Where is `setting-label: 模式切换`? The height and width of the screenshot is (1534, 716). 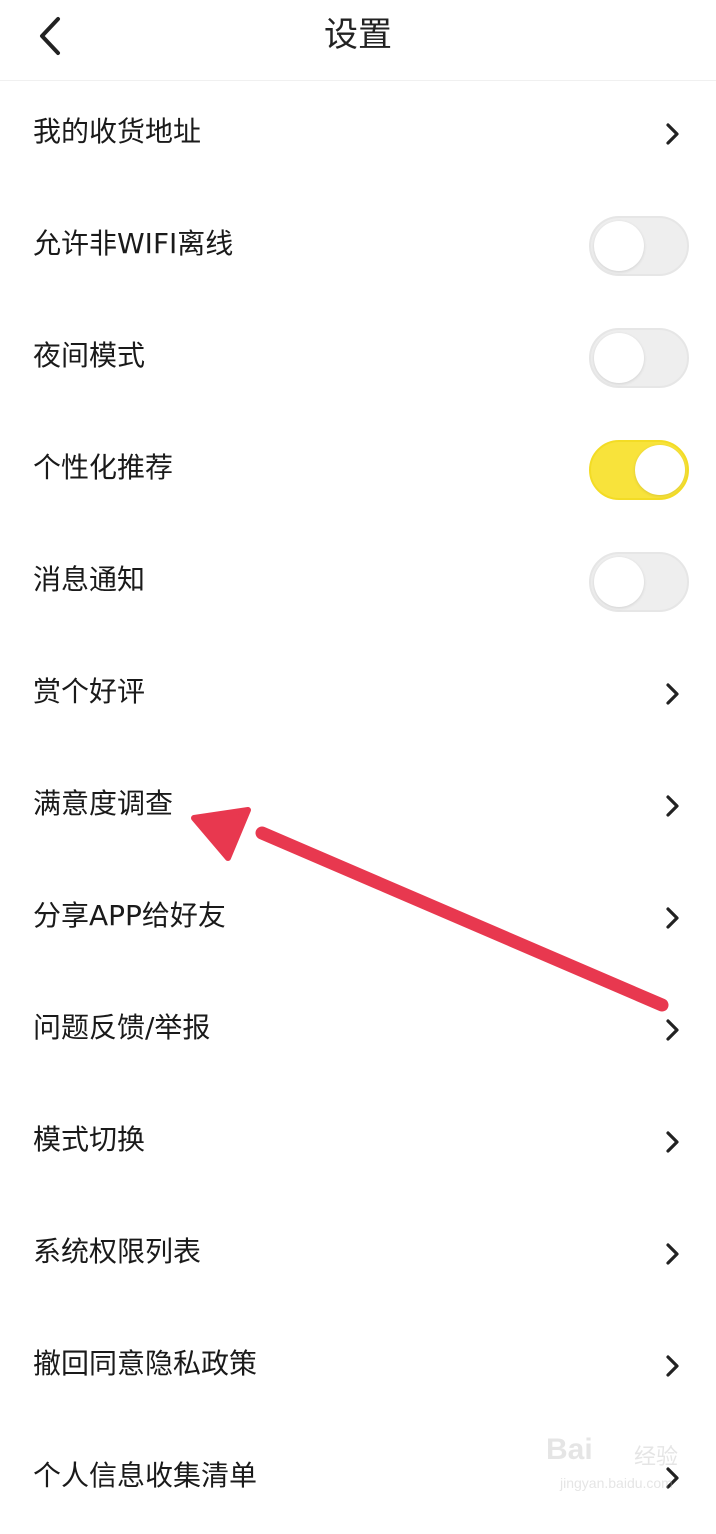
setting-label: 模式切换 is located at coordinates (89, 1139).